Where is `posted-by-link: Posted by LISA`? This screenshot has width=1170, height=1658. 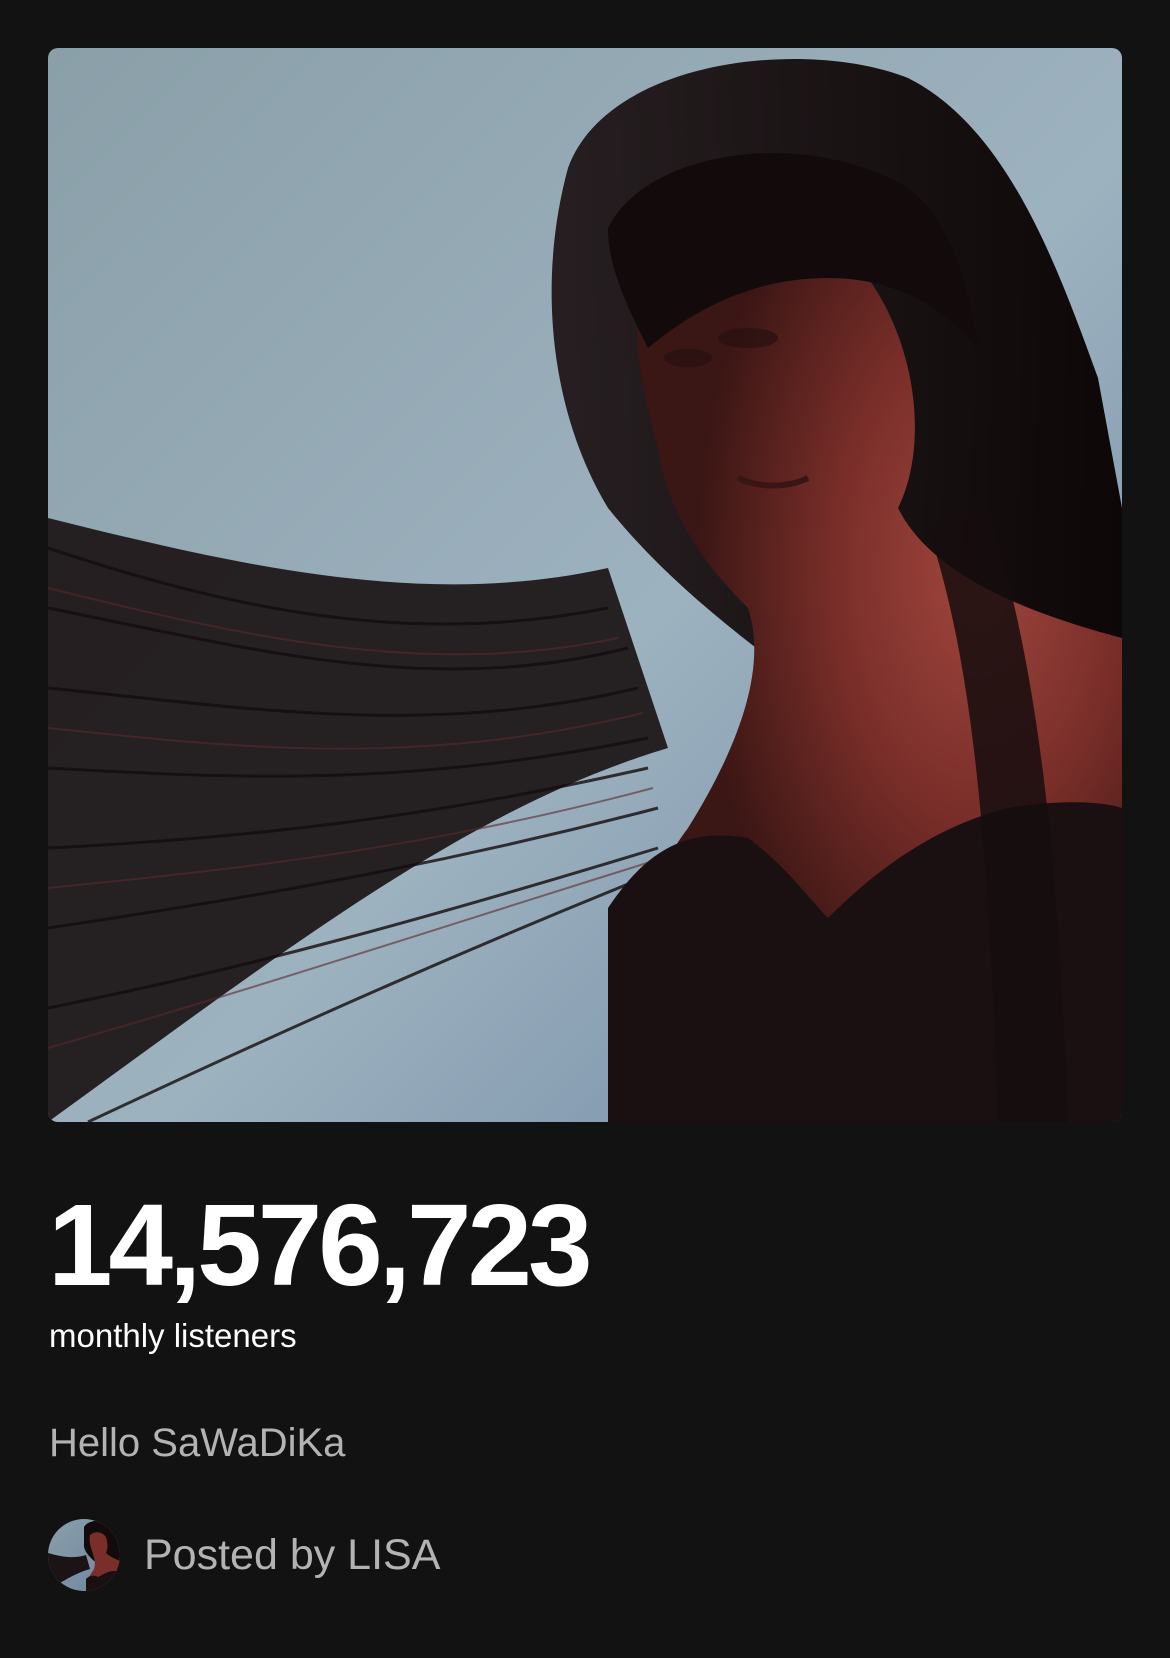
posted-by-link: Posted by LISA is located at coordinates (244, 1555).